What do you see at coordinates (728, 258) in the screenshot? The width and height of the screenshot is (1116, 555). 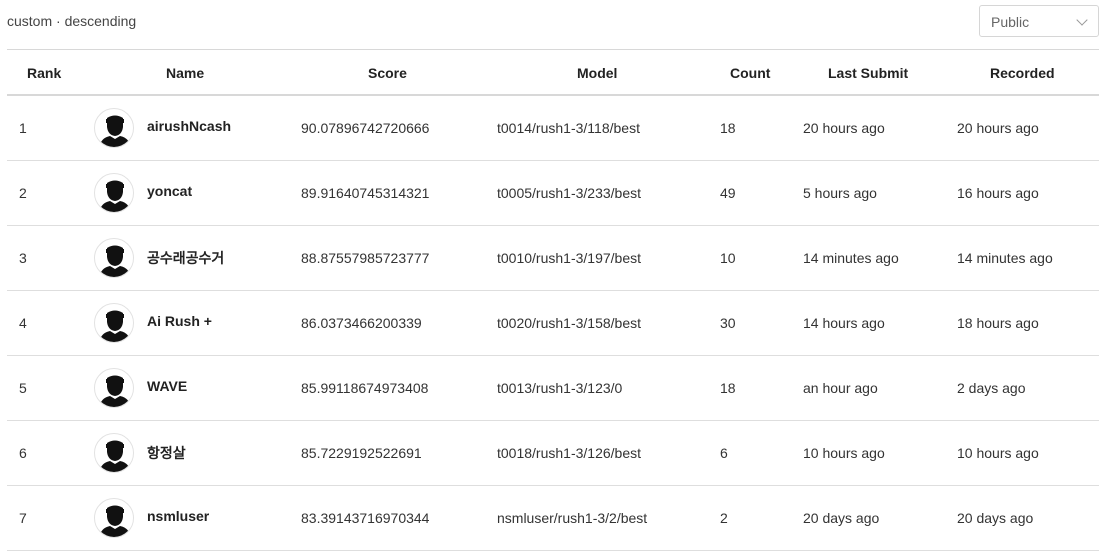 I see `count-cell: 10` at bounding box center [728, 258].